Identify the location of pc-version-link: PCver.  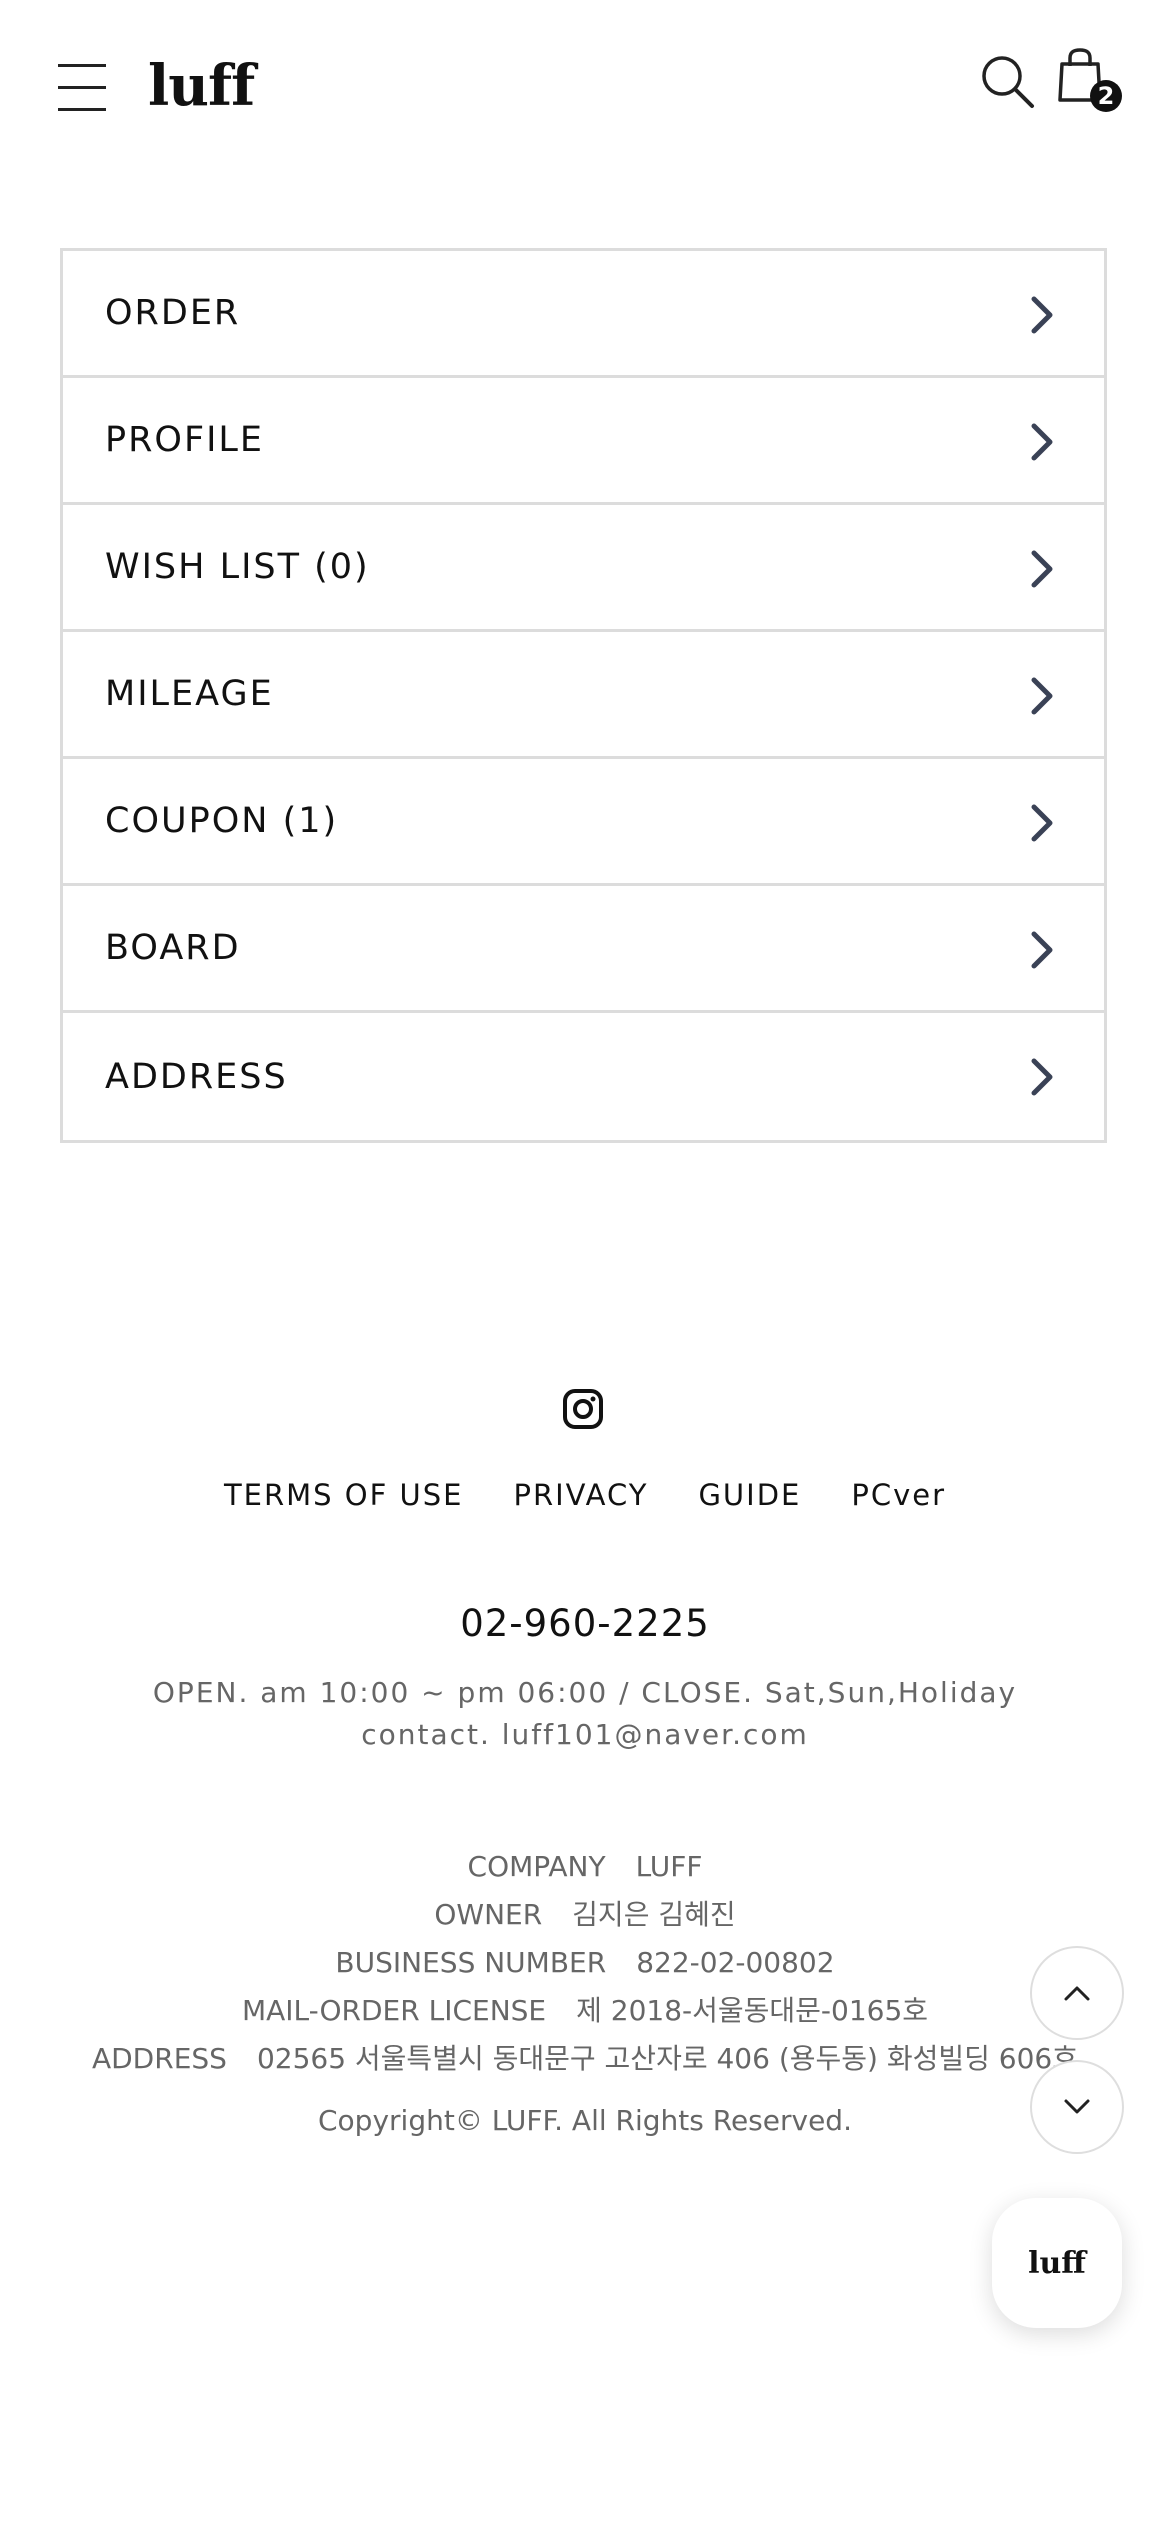
(898, 1495).